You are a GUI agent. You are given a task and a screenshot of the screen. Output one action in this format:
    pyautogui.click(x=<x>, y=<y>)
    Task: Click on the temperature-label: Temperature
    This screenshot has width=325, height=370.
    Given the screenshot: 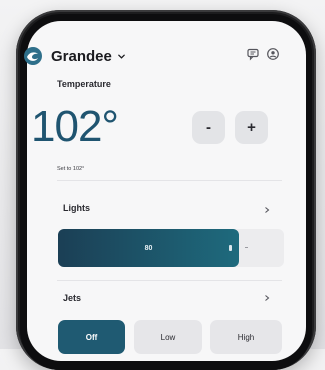 What is the action you would take?
    pyautogui.click(x=84, y=84)
    